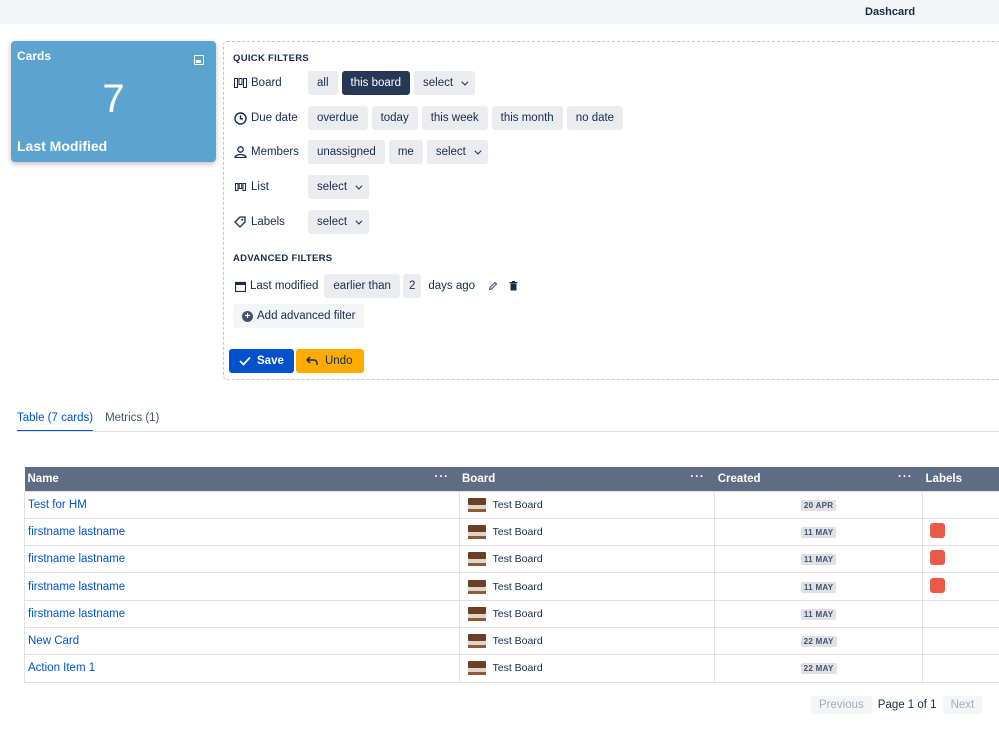 The image size is (999, 754). I want to click on members-filter-label: Members, so click(275, 152).